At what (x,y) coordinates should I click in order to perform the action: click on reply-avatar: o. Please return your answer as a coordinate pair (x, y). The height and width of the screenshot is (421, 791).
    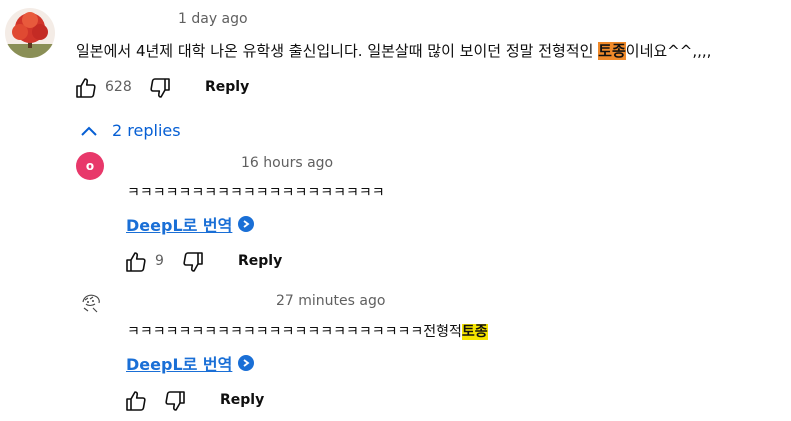
    Looking at the image, I should click on (90, 166).